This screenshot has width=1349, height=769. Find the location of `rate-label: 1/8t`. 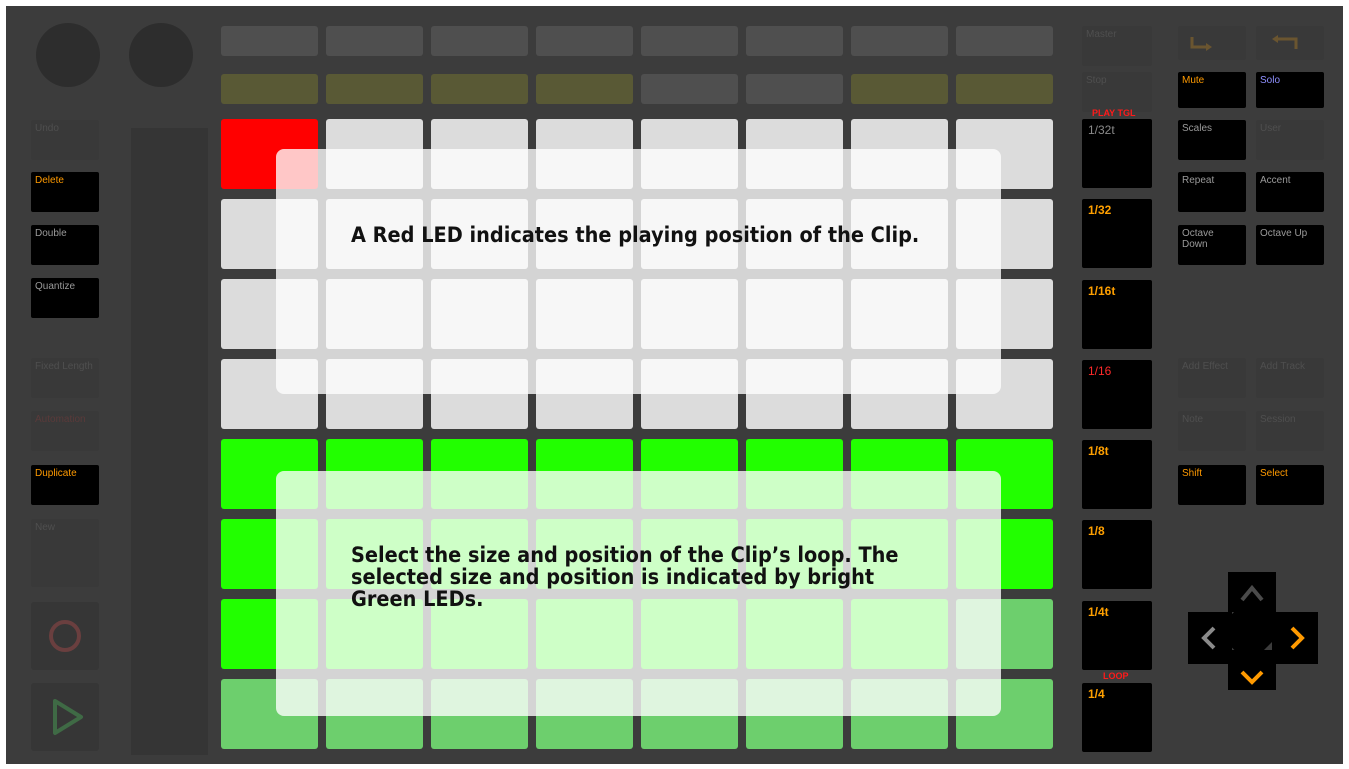

rate-label: 1/8t is located at coordinates (1098, 451).